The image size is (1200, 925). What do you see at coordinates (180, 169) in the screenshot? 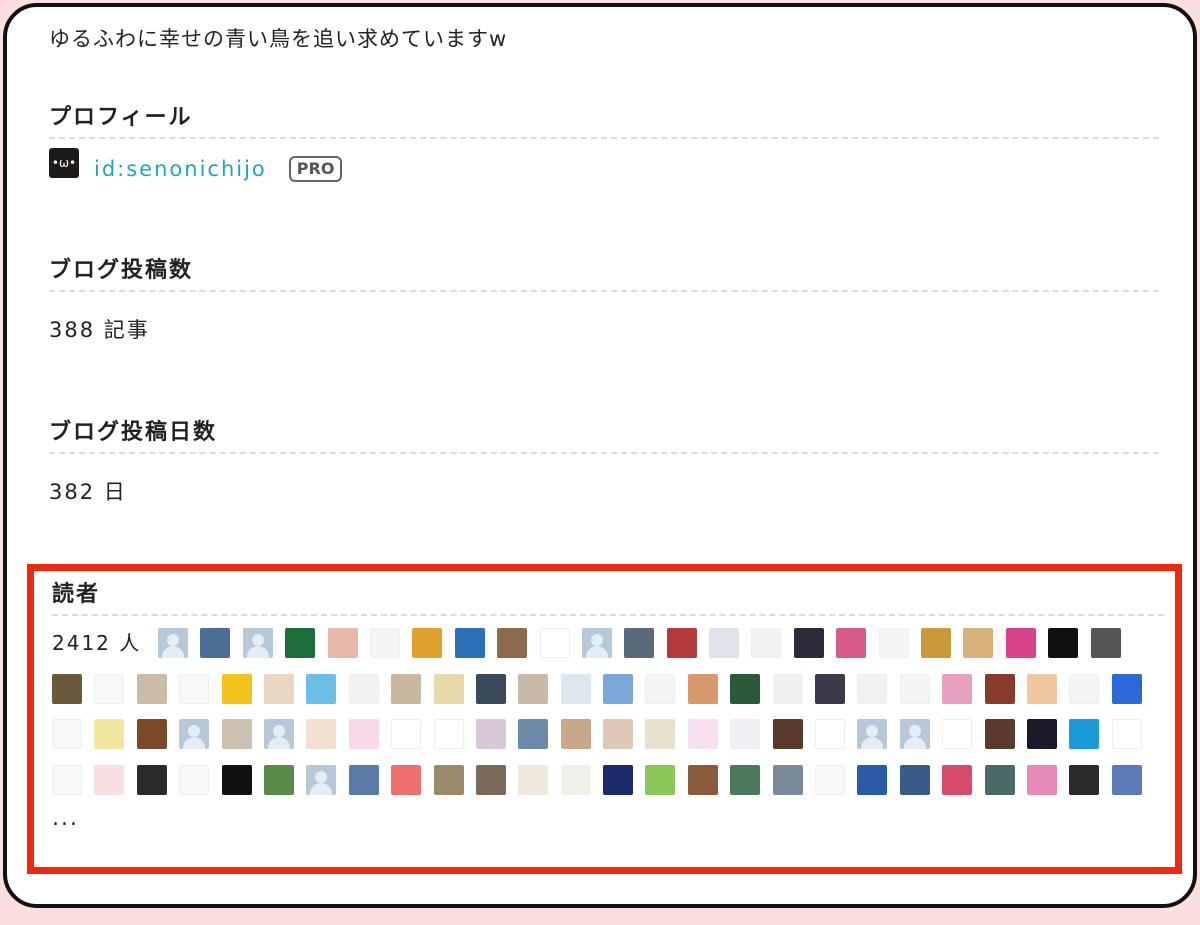
I see `user-id-link: id:senonichijo` at bounding box center [180, 169].